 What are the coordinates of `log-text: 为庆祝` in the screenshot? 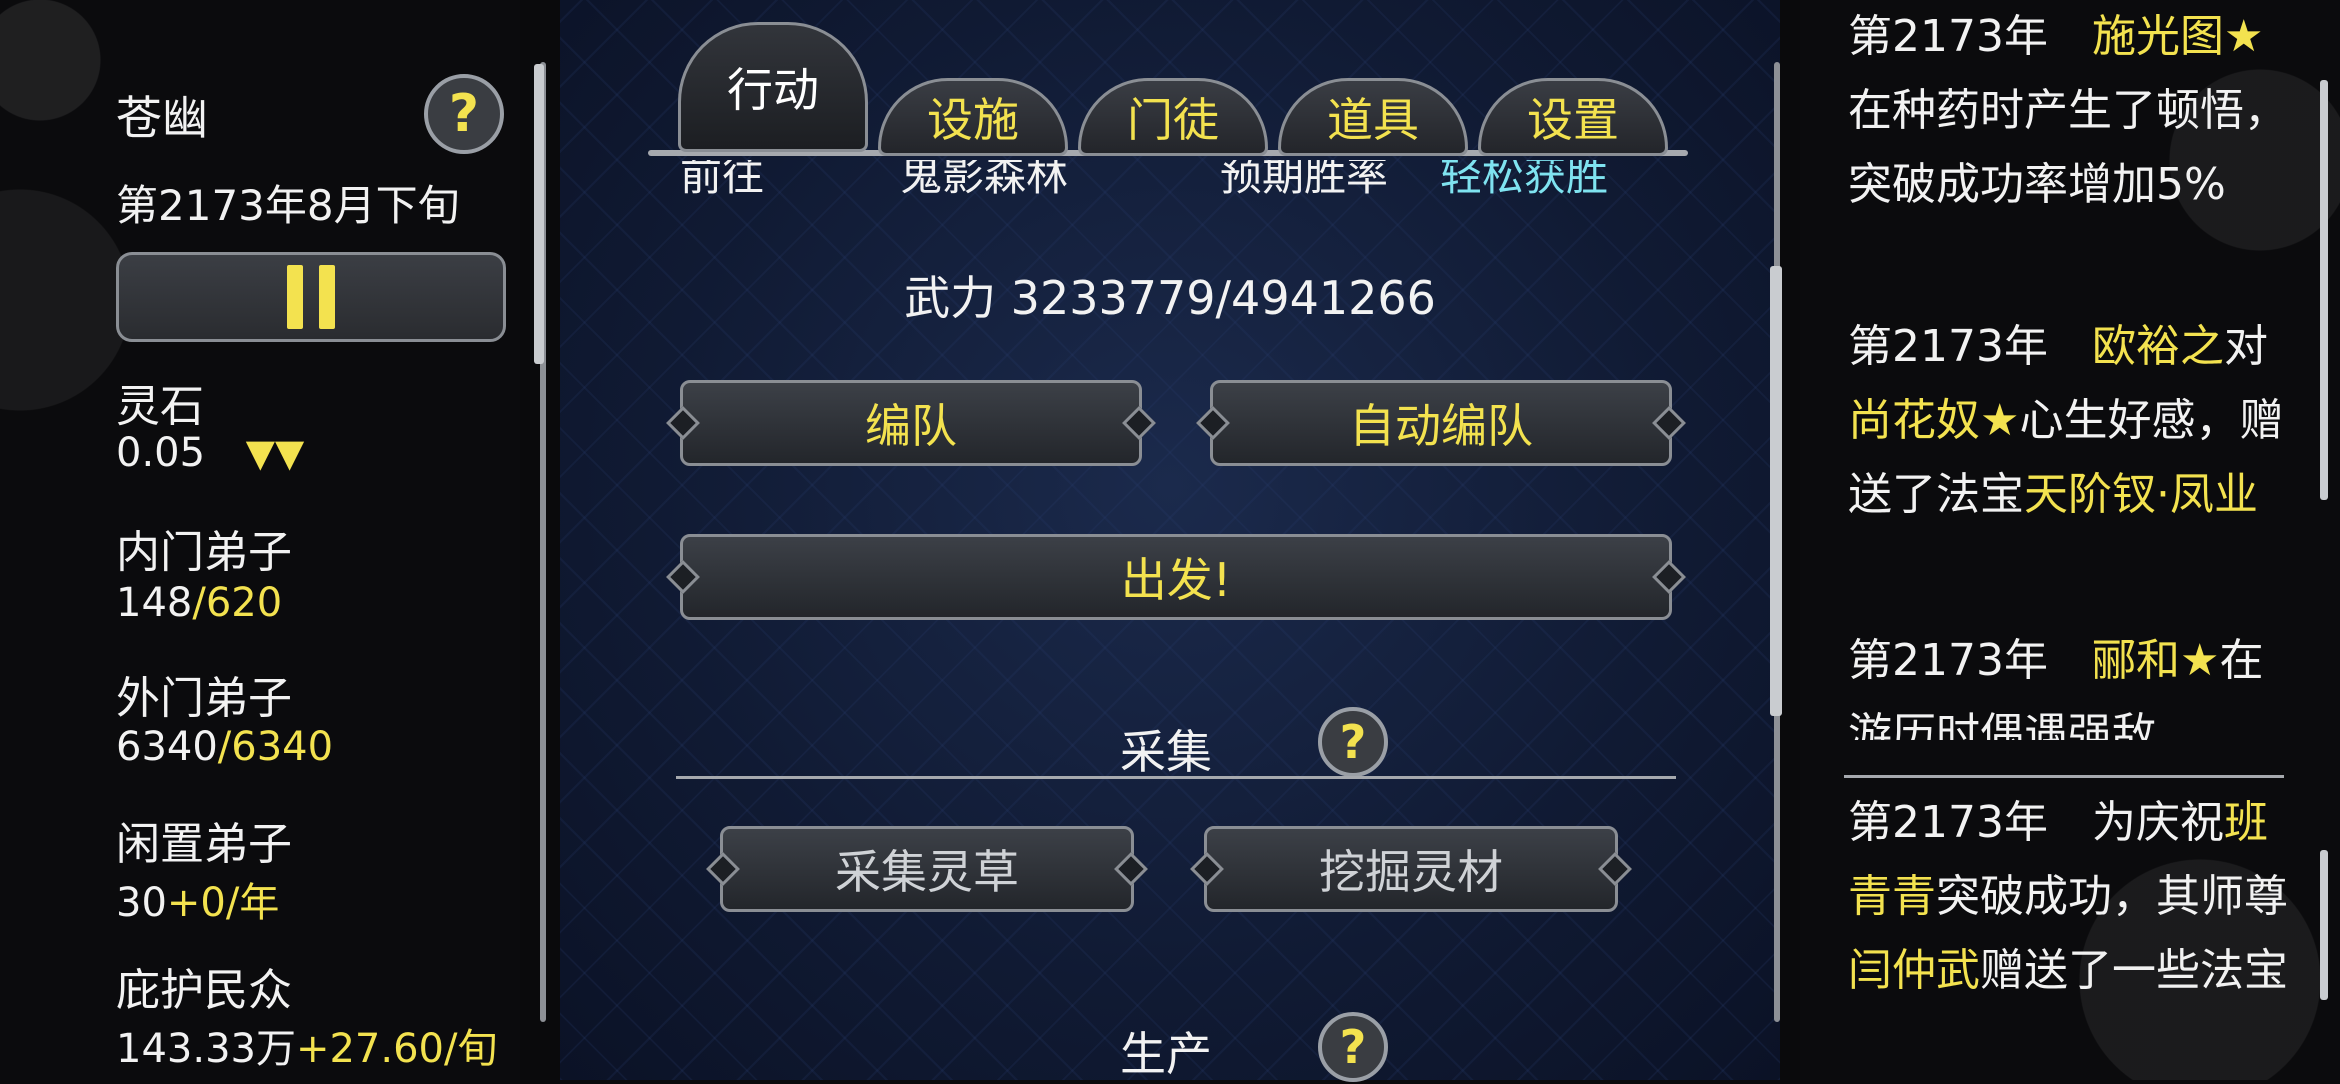 It's located at (2157, 822).